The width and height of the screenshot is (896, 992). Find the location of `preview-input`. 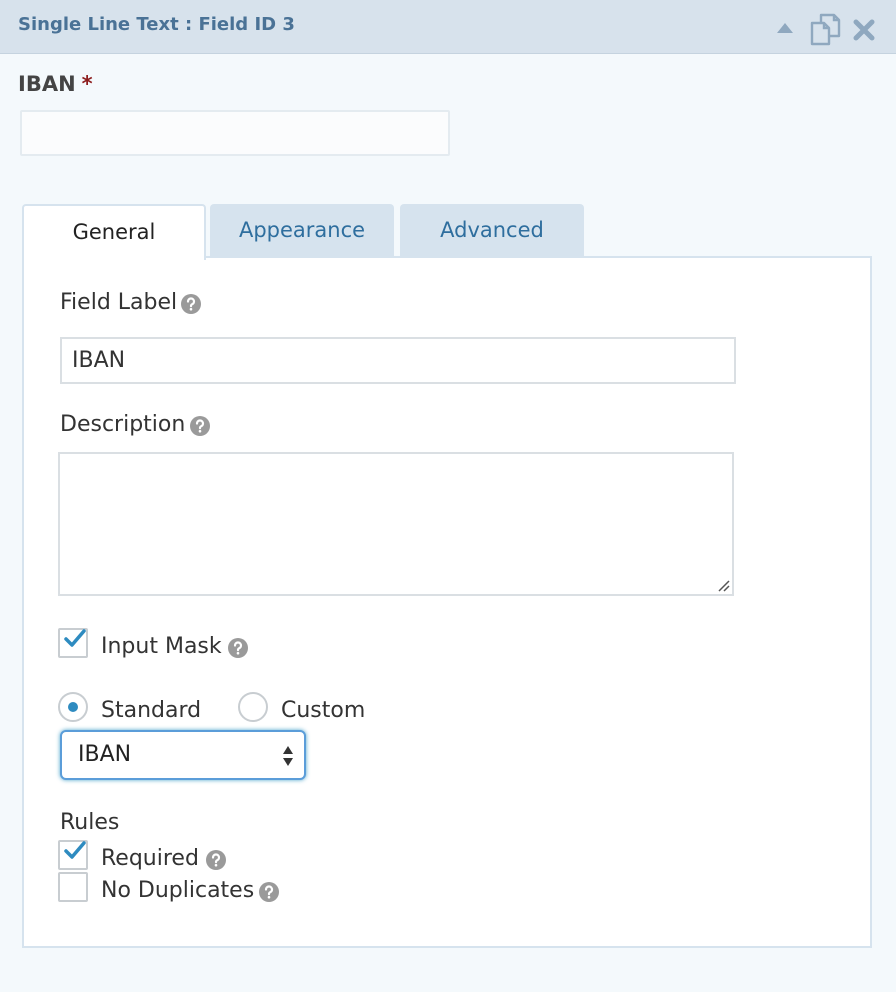

preview-input is located at coordinates (235, 133).